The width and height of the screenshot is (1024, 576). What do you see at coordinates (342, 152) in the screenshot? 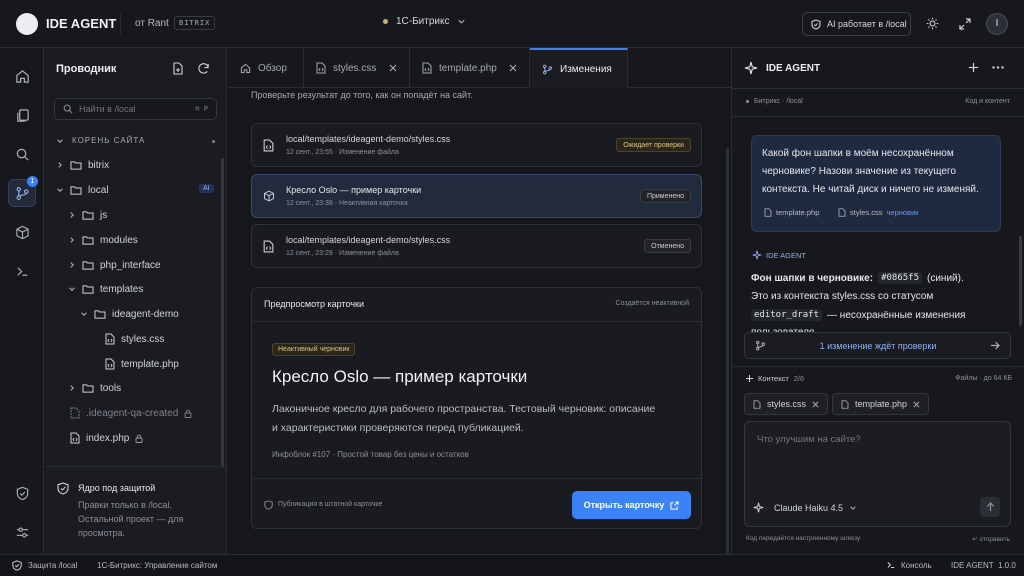
I see `change-meta: 12 сент., 23:55 · Изменение файла` at bounding box center [342, 152].